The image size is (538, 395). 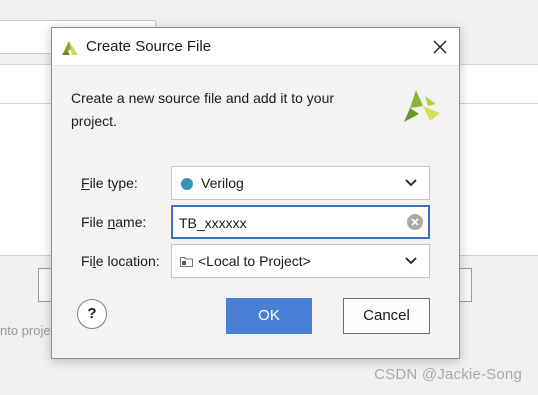 What do you see at coordinates (187, 184) in the screenshot?
I see `verilog-icon` at bounding box center [187, 184].